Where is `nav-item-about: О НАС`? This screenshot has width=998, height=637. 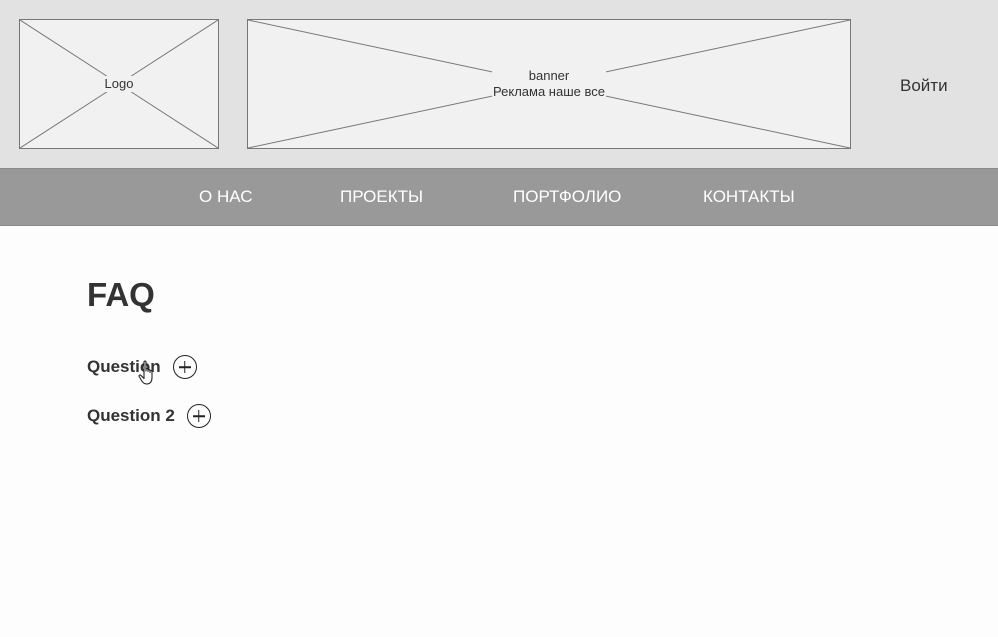 nav-item-about: О НАС is located at coordinates (225, 197).